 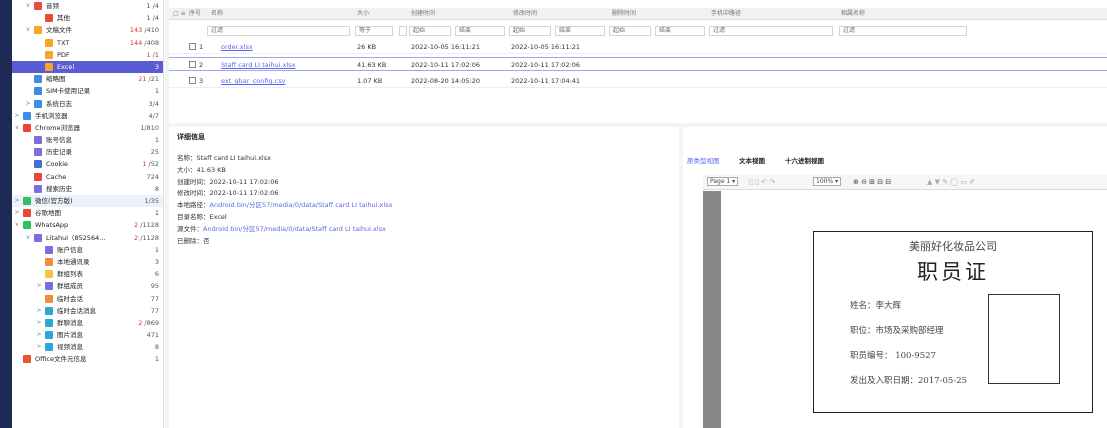 I want to click on related-filter-input: 过滤, so click(x=903, y=31).